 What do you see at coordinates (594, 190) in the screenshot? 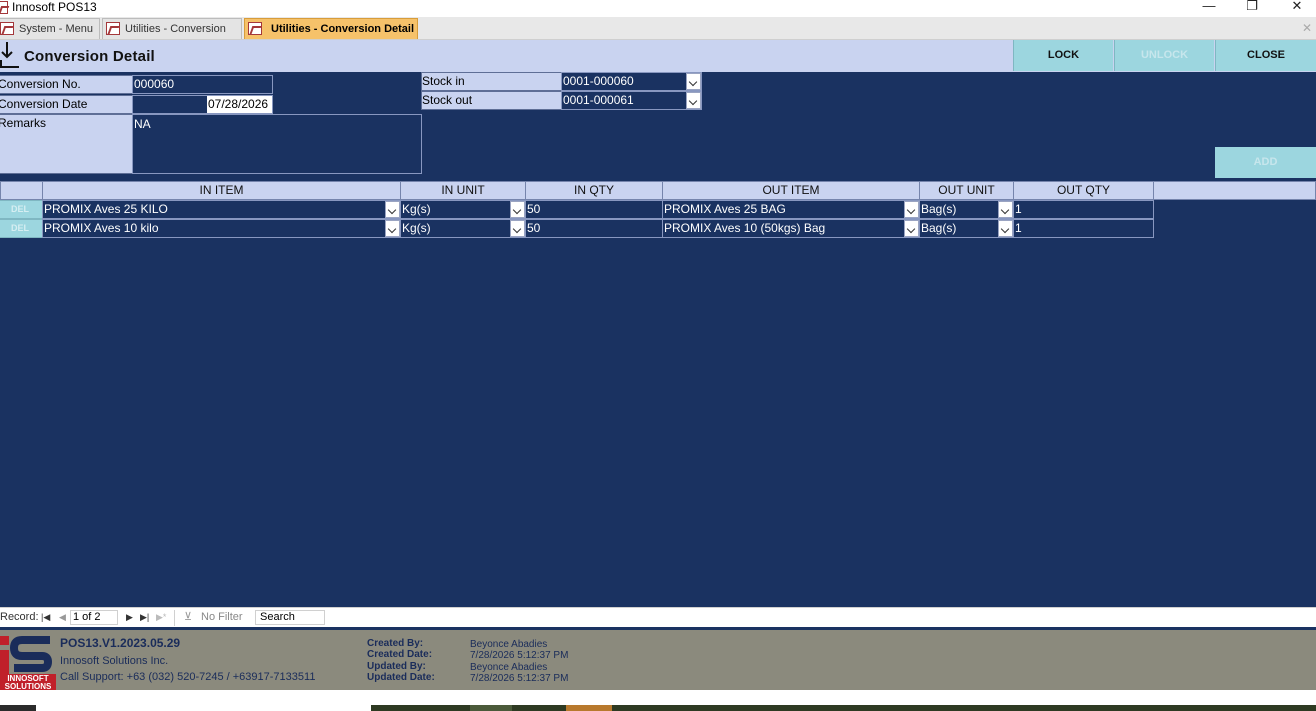
I see `grid-header-in-qty: IN QTY` at bounding box center [594, 190].